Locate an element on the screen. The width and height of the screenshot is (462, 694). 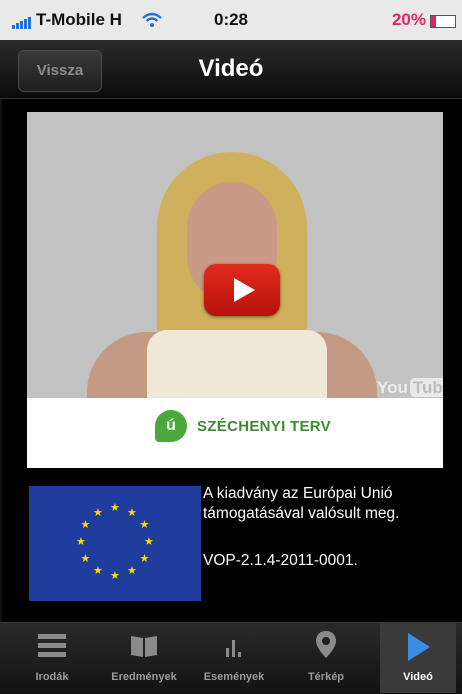
list-icon is located at coordinates (52, 645).